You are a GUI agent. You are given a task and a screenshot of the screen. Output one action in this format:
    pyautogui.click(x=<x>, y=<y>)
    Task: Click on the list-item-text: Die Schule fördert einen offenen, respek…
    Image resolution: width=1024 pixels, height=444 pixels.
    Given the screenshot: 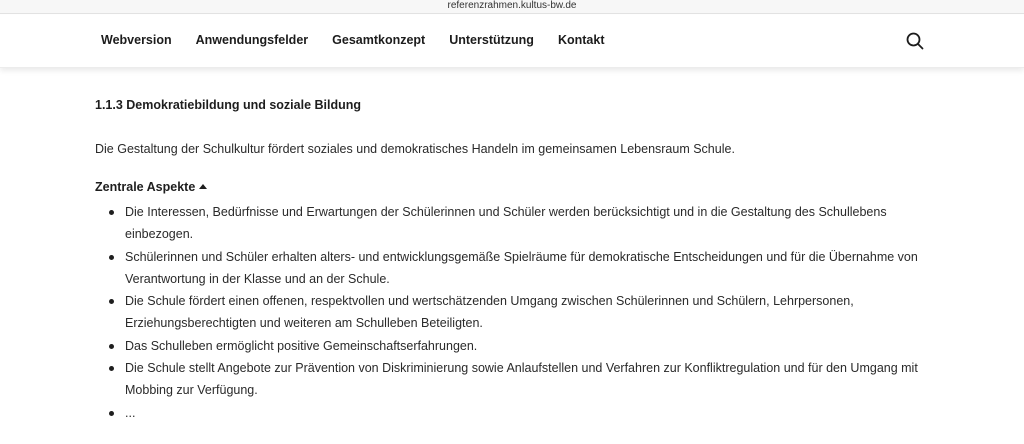 What is the action you would take?
    pyautogui.click(x=489, y=312)
    